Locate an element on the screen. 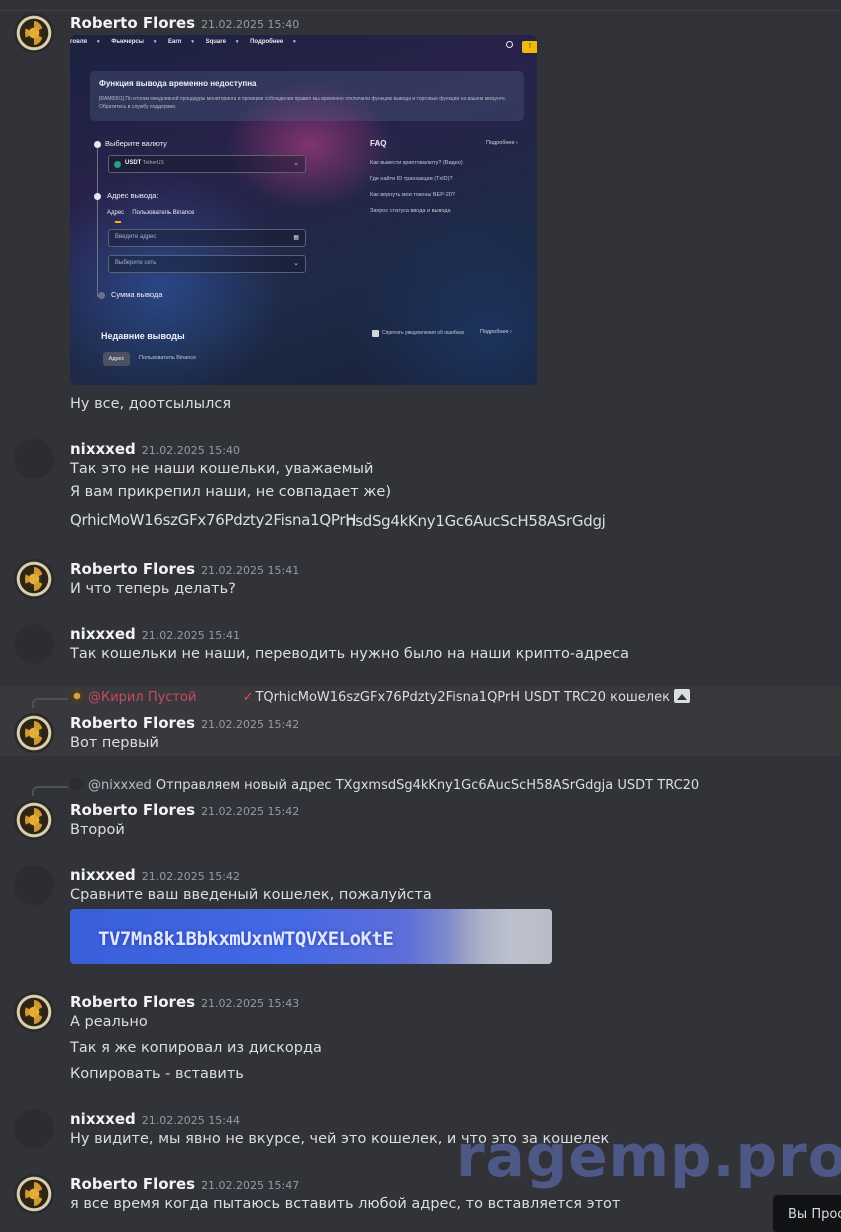 The width and height of the screenshot is (841, 1232). viewing-older-button: Вы Просм is located at coordinates (806, 1213).